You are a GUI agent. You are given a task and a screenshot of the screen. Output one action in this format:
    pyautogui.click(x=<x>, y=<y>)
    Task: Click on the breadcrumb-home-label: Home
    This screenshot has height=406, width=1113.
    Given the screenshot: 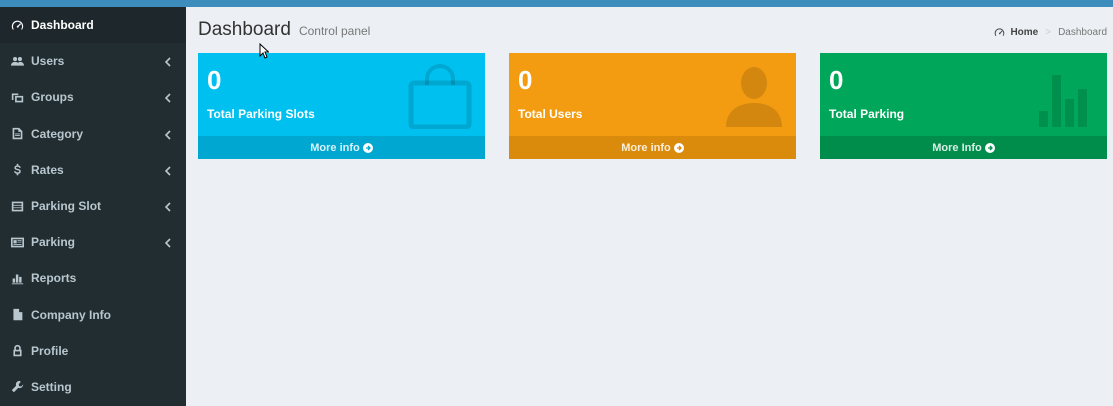 What is the action you would take?
    pyautogui.click(x=1024, y=32)
    